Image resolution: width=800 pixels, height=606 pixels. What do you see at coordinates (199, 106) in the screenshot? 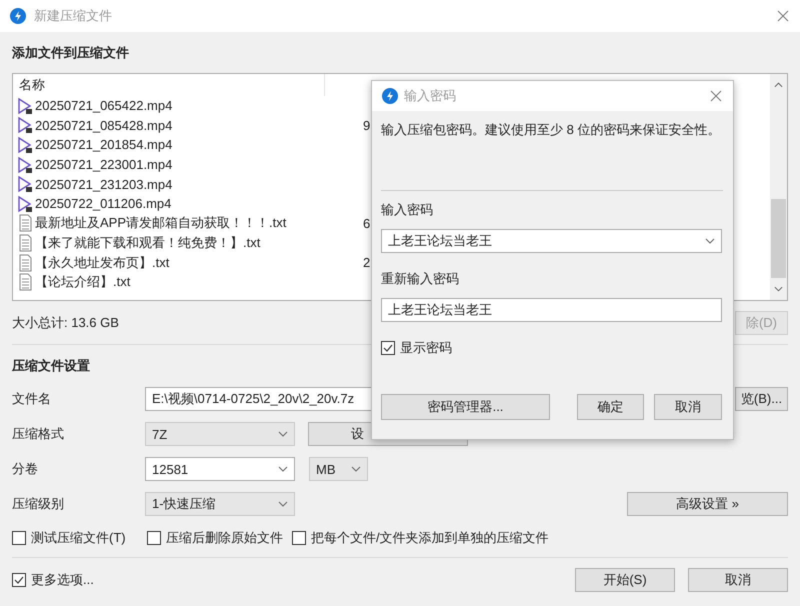
I see `file-name: 20250721_065422.mp4` at bounding box center [199, 106].